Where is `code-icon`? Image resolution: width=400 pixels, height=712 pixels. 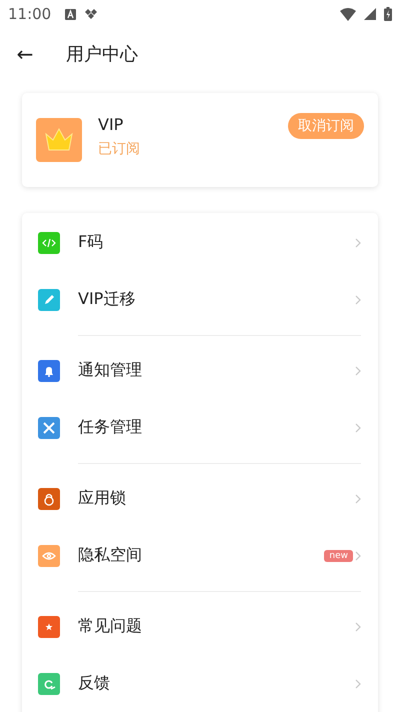
code-icon is located at coordinates (49, 243).